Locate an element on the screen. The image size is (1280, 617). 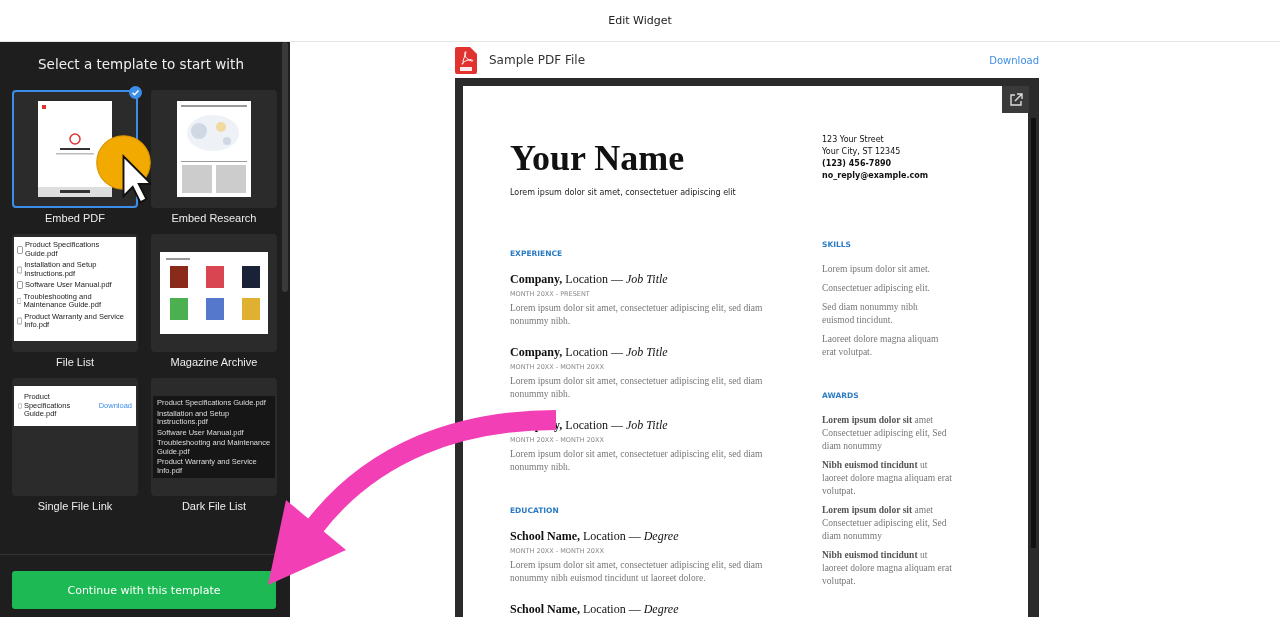
file-name: Sample PDF File is located at coordinates (538, 60).